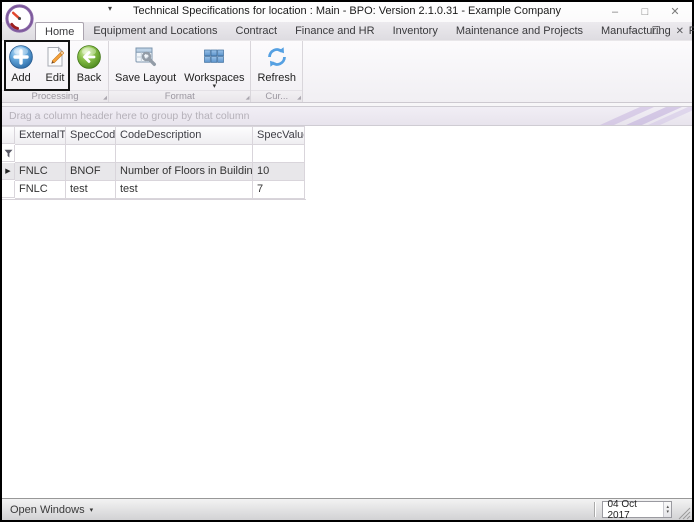 The height and width of the screenshot is (522, 694). I want to click on status-bar: Open Windows ▾ 04 Oct 2017 ▴ ▾, so click(347, 509).